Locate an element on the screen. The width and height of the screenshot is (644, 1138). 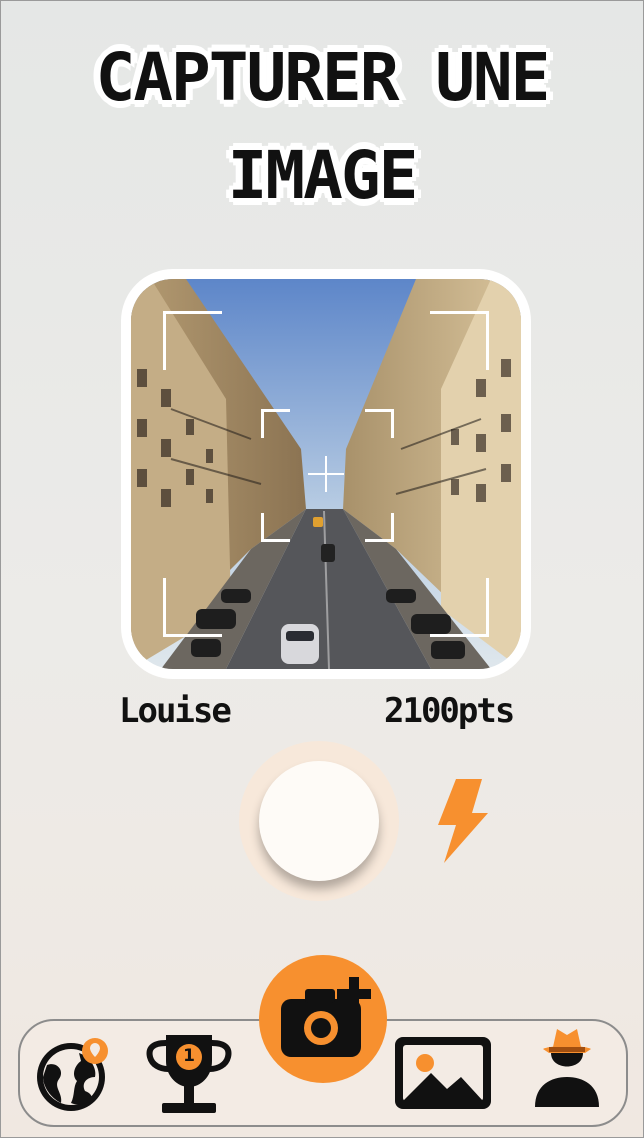
capture-image-button is located at coordinates (323, 1019).